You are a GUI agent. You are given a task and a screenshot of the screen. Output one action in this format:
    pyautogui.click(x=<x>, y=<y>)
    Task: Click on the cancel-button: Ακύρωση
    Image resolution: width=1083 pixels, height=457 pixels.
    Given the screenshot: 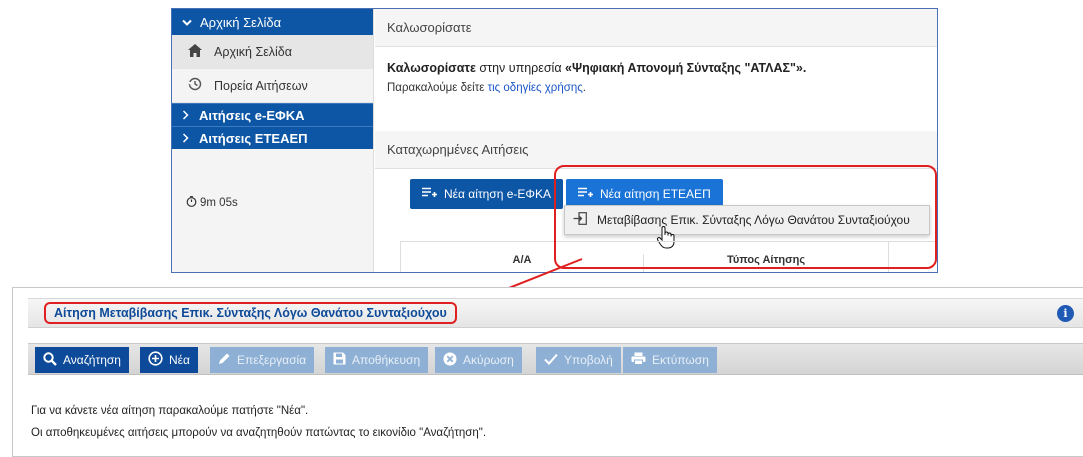 What is the action you would take?
    pyautogui.click(x=478, y=360)
    